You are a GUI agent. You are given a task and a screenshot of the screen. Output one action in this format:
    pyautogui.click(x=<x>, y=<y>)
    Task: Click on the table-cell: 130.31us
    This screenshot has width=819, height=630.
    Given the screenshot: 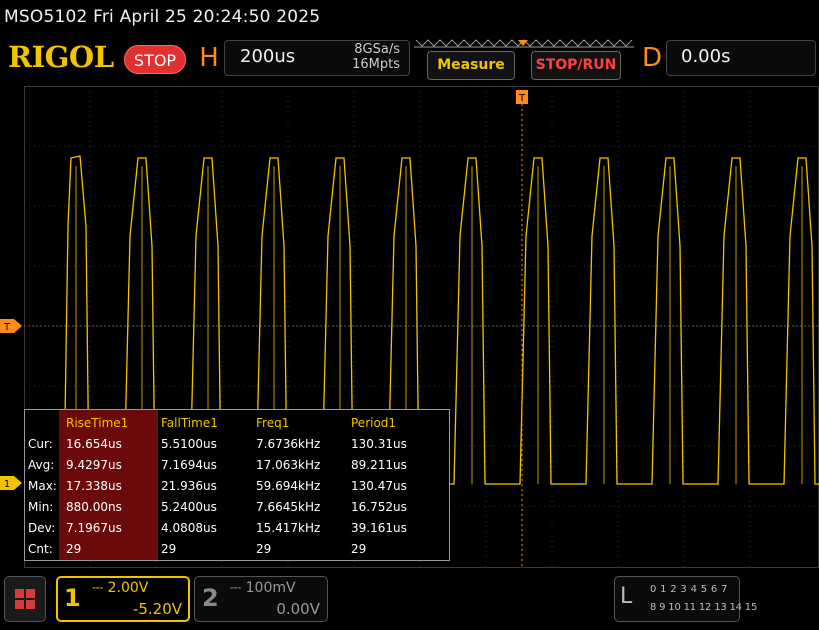 What is the action you would take?
    pyautogui.click(x=379, y=444)
    